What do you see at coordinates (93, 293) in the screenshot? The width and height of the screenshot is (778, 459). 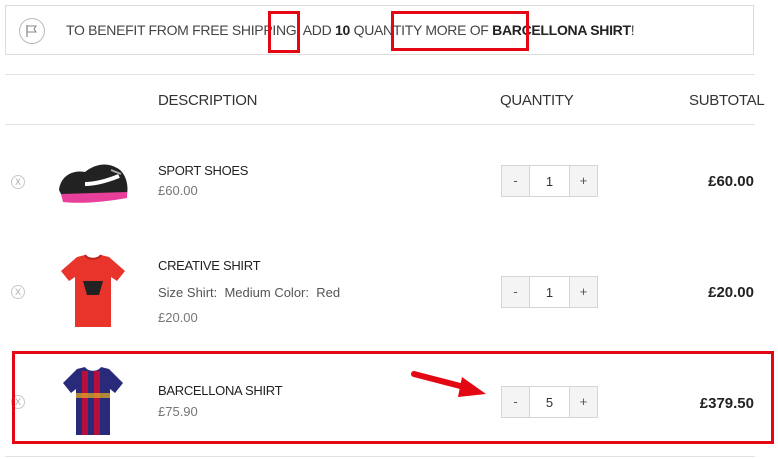 I see `creative-shirt-image` at bounding box center [93, 293].